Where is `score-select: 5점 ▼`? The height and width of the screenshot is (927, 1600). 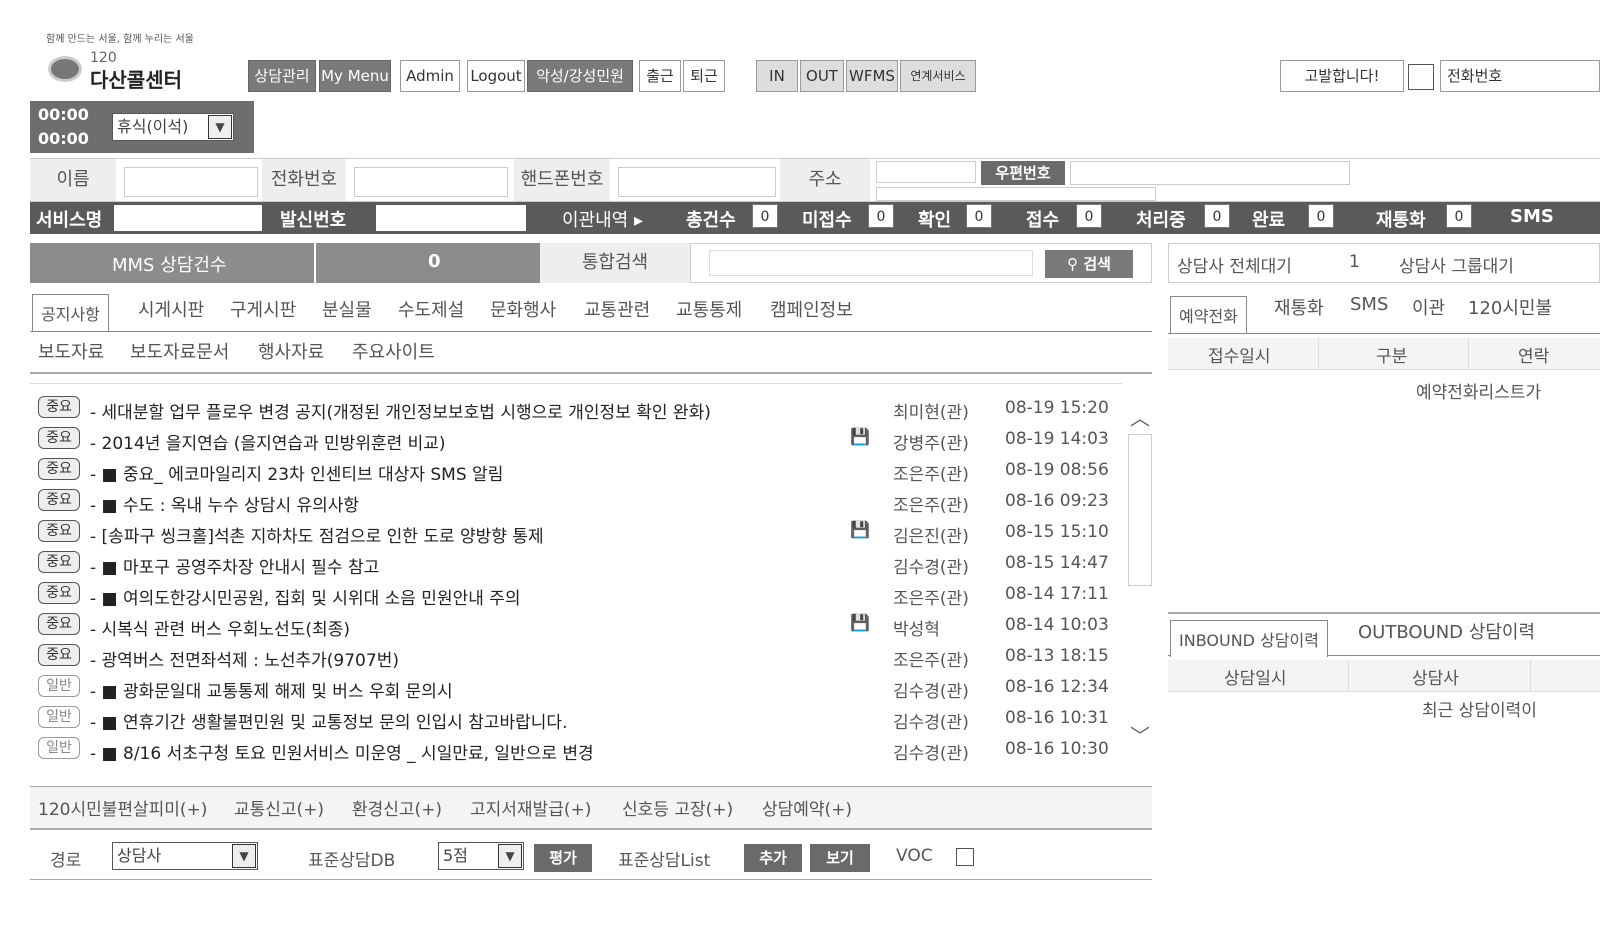
score-select: 5점 ▼ is located at coordinates (481, 856).